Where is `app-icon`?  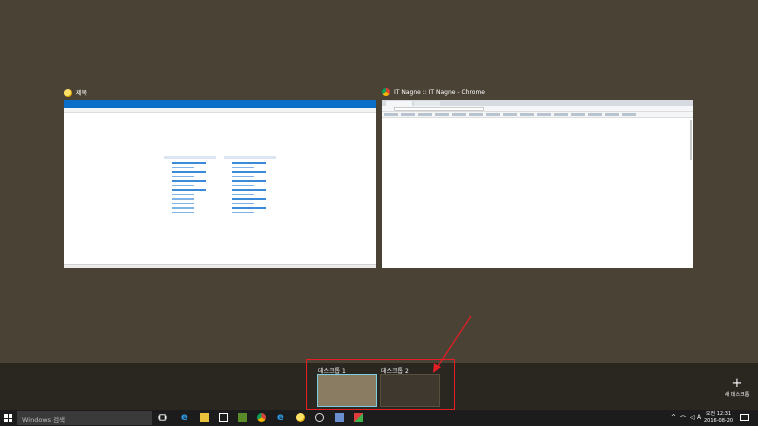
app-icon is located at coordinates (339, 417).